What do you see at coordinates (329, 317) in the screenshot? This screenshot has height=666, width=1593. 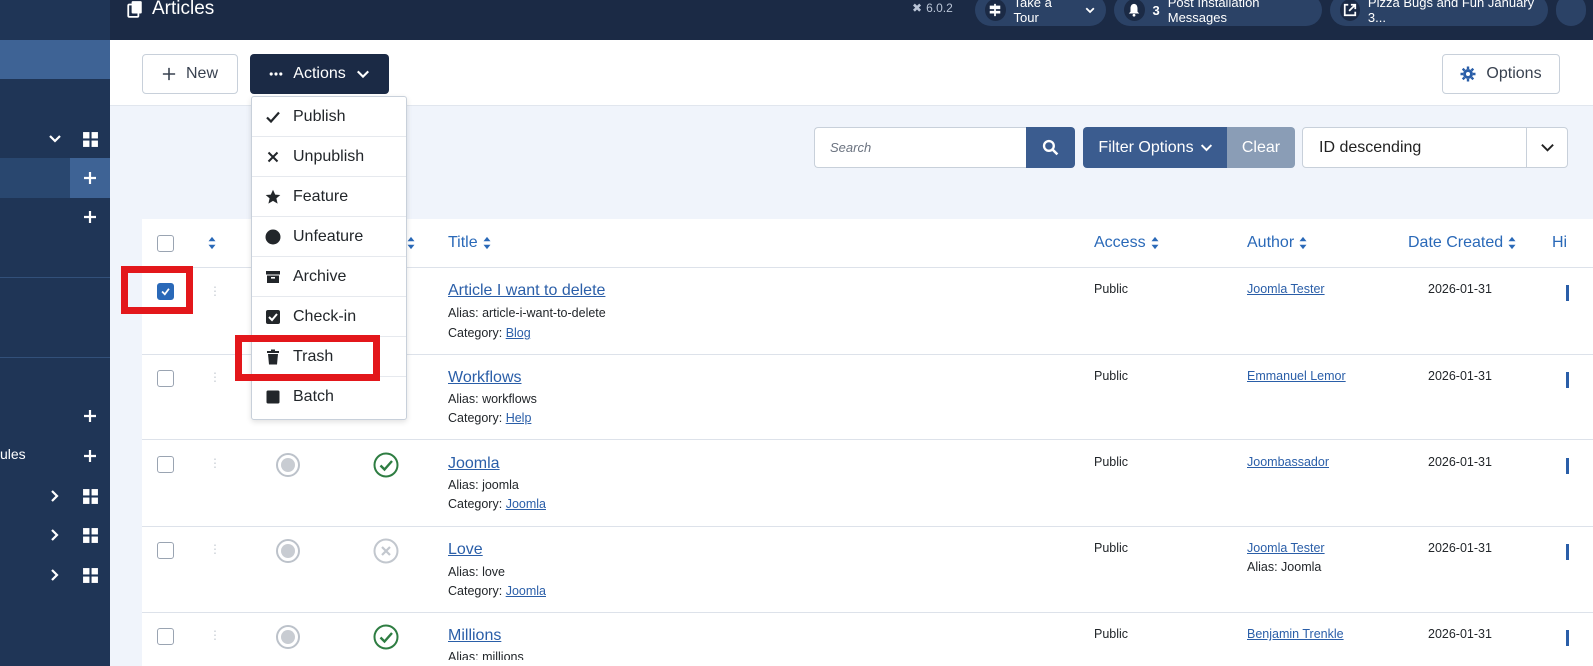 I see `menu-item-check-in: Check-in` at bounding box center [329, 317].